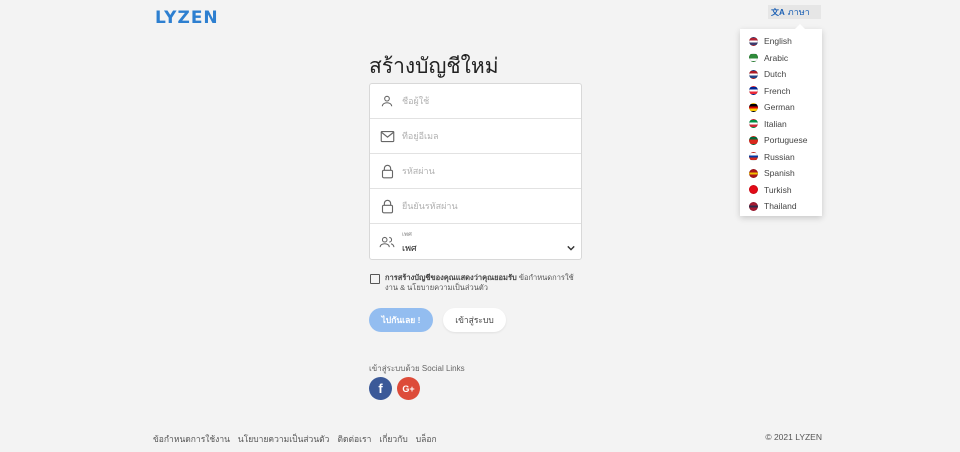 Image resolution: width=960 pixels, height=452 pixels. I want to click on gender-label: เพศ, so click(407, 235).